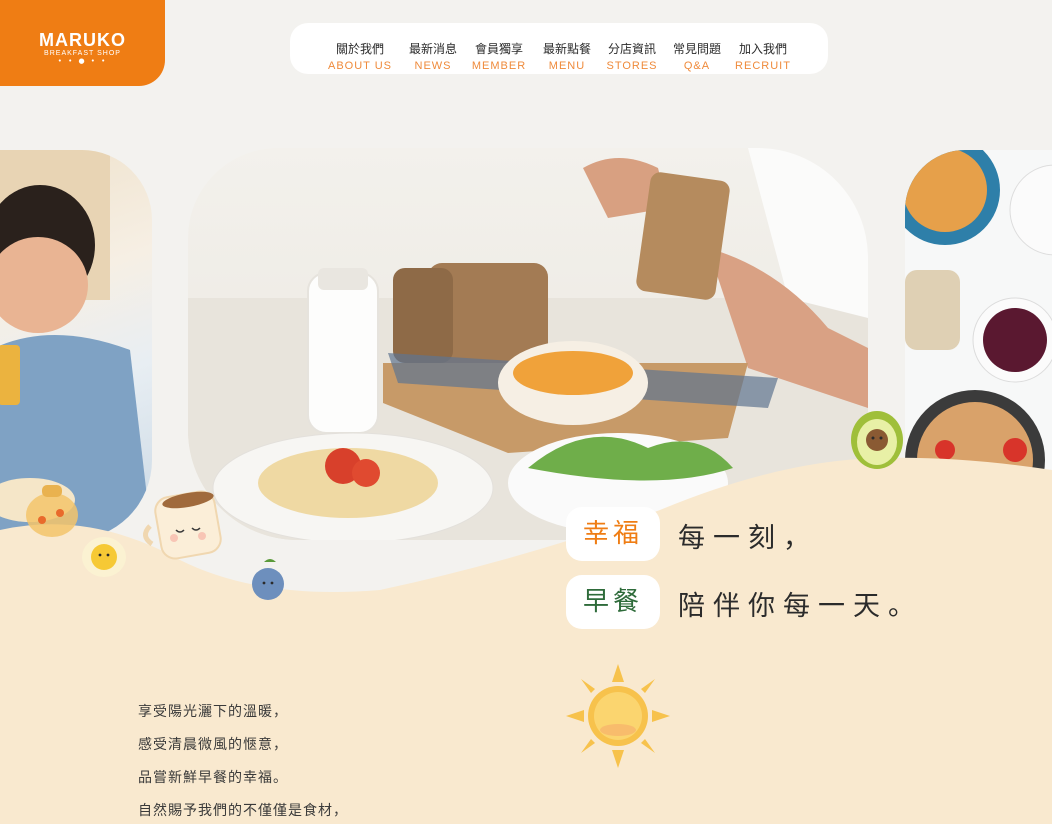  I want to click on nav-label-zh: 最新點餐, so click(566, 49).